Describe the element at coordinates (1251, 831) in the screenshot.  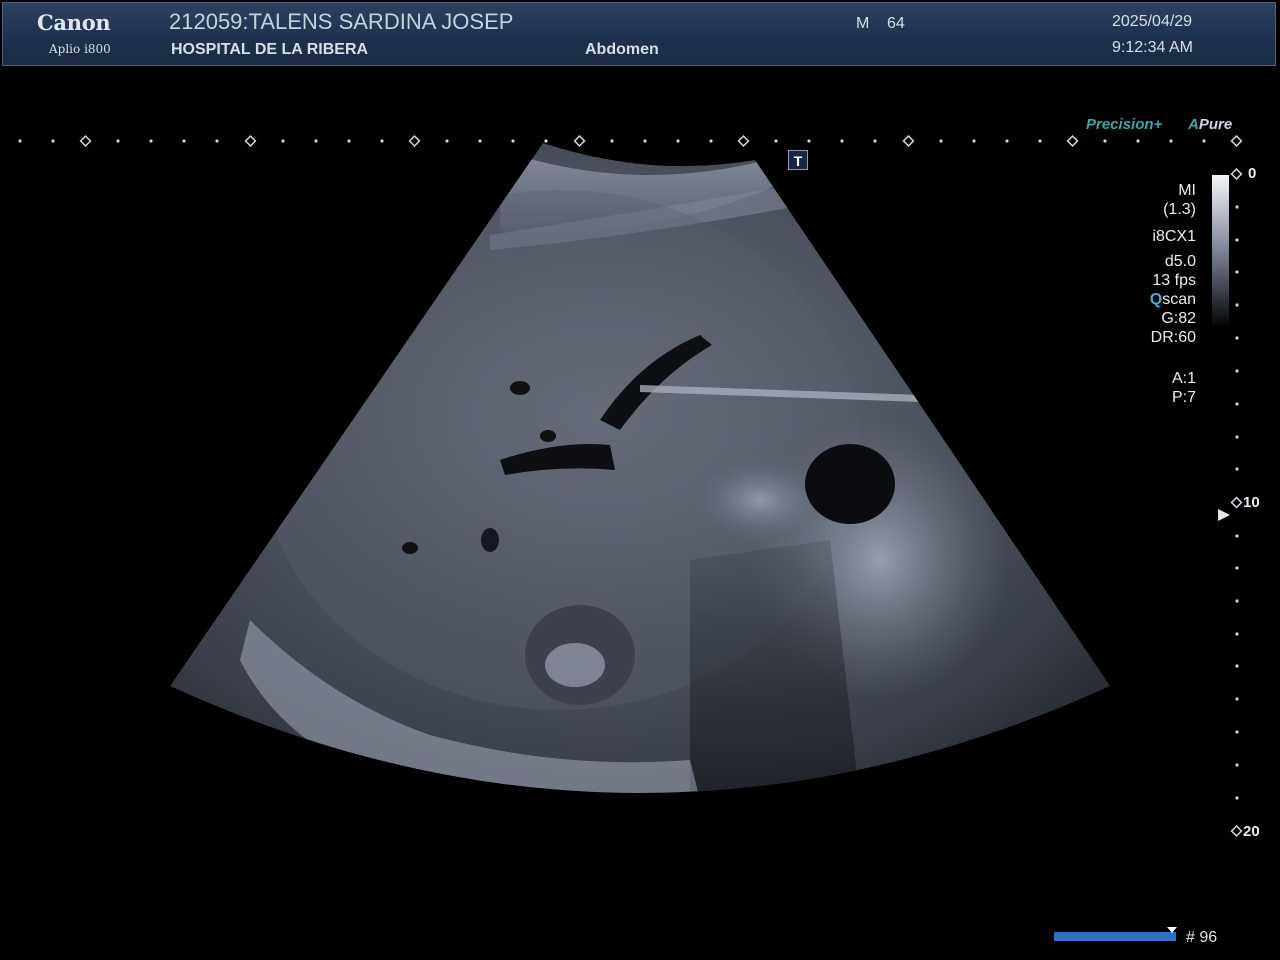
I see `depth-label-bottom: 20` at that location.